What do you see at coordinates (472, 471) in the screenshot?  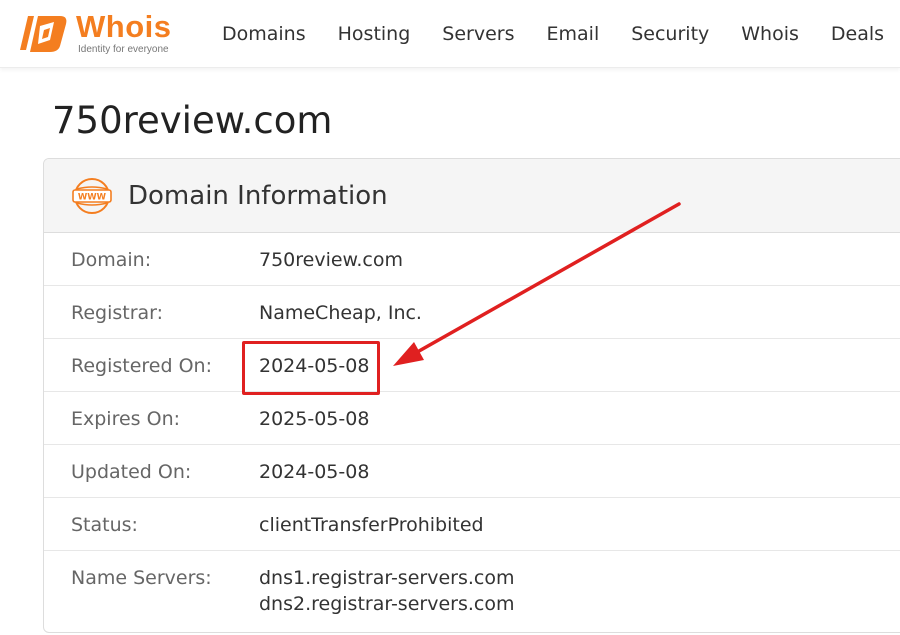 I see `info-row-updated-on: Updated On: 2024-05-08` at bounding box center [472, 471].